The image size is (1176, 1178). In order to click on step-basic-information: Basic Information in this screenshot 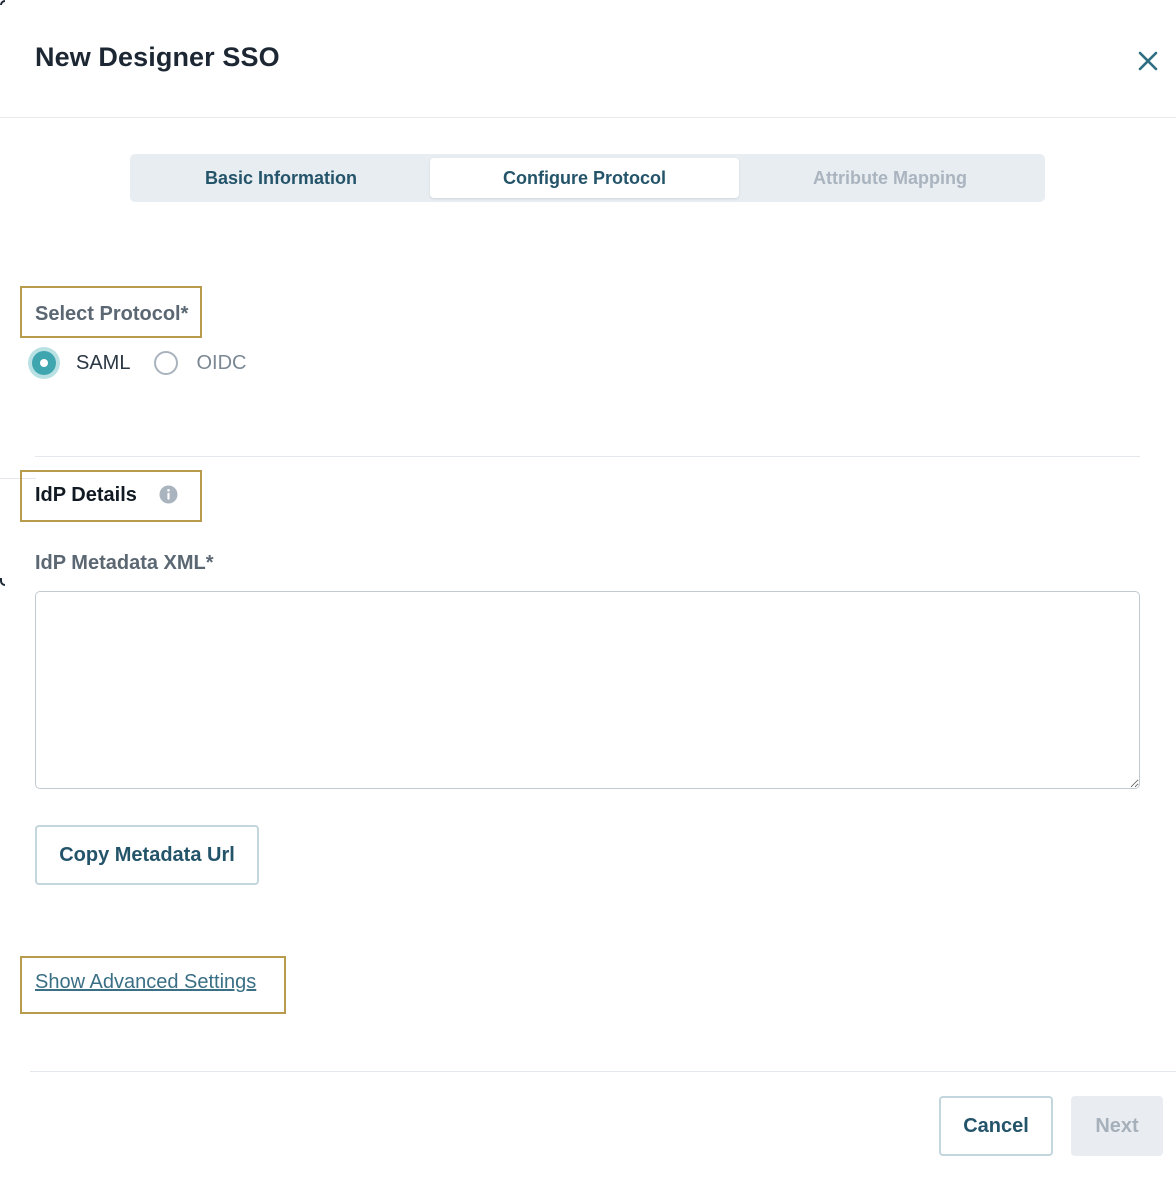, I will do `click(281, 178)`.